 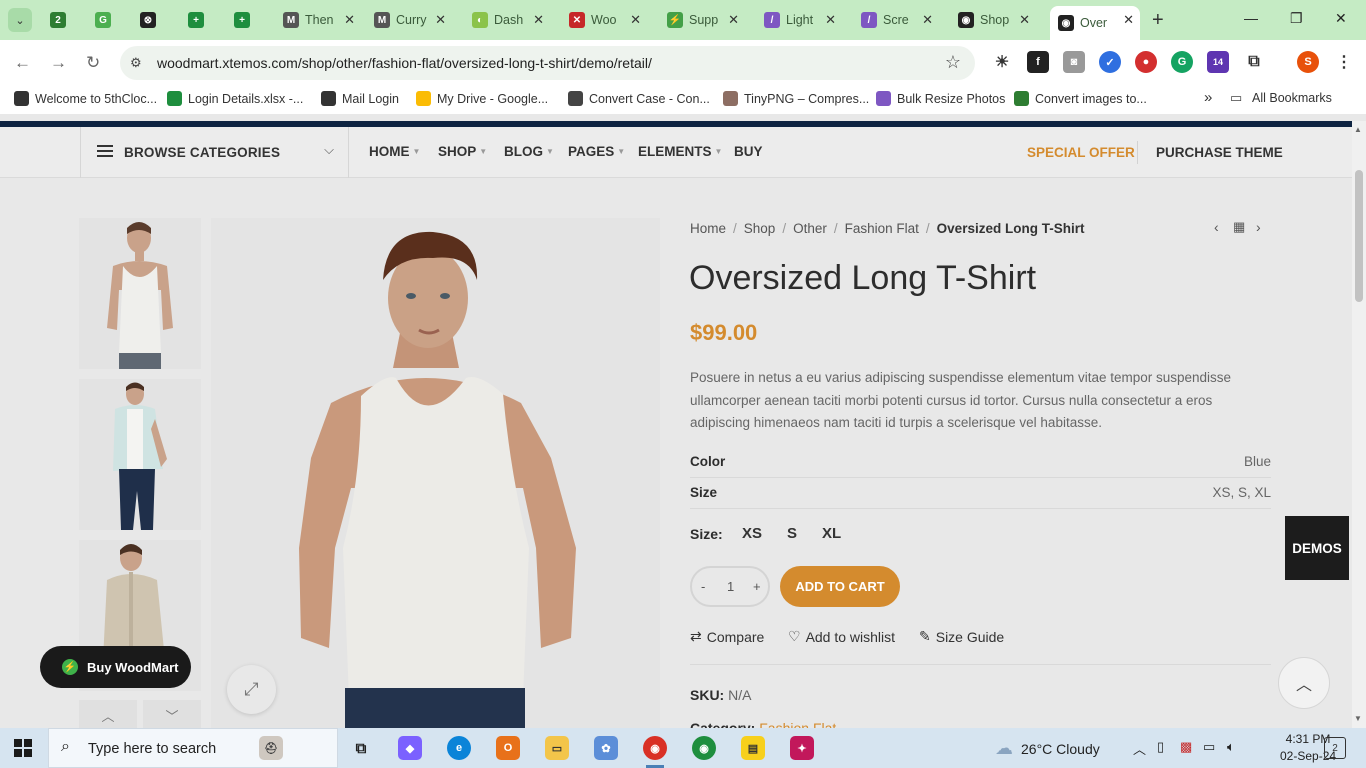 What do you see at coordinates (727, 636) in the screenshot?
I see `compare-link: ⇄ Compare` at bounding box center [727, 636].